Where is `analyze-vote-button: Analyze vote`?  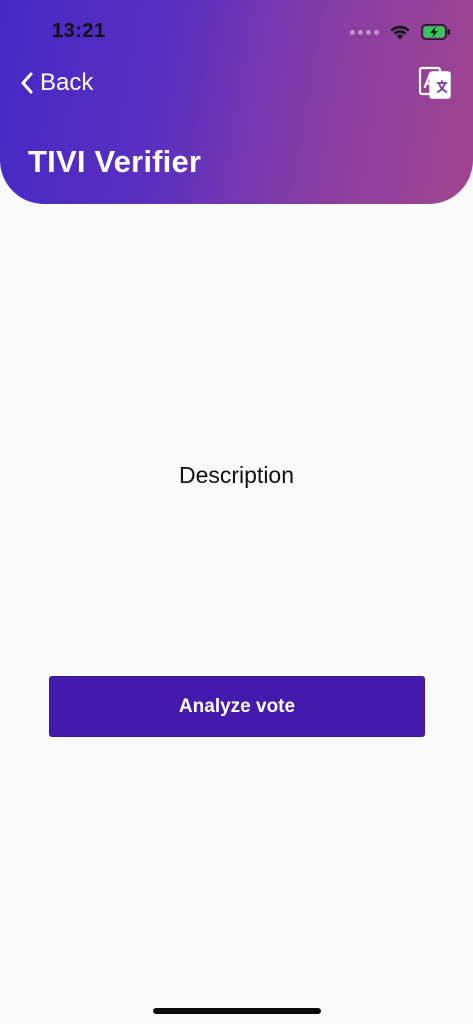
analyze-vote-button: Analyze vote is located at coordinates (237, 706).